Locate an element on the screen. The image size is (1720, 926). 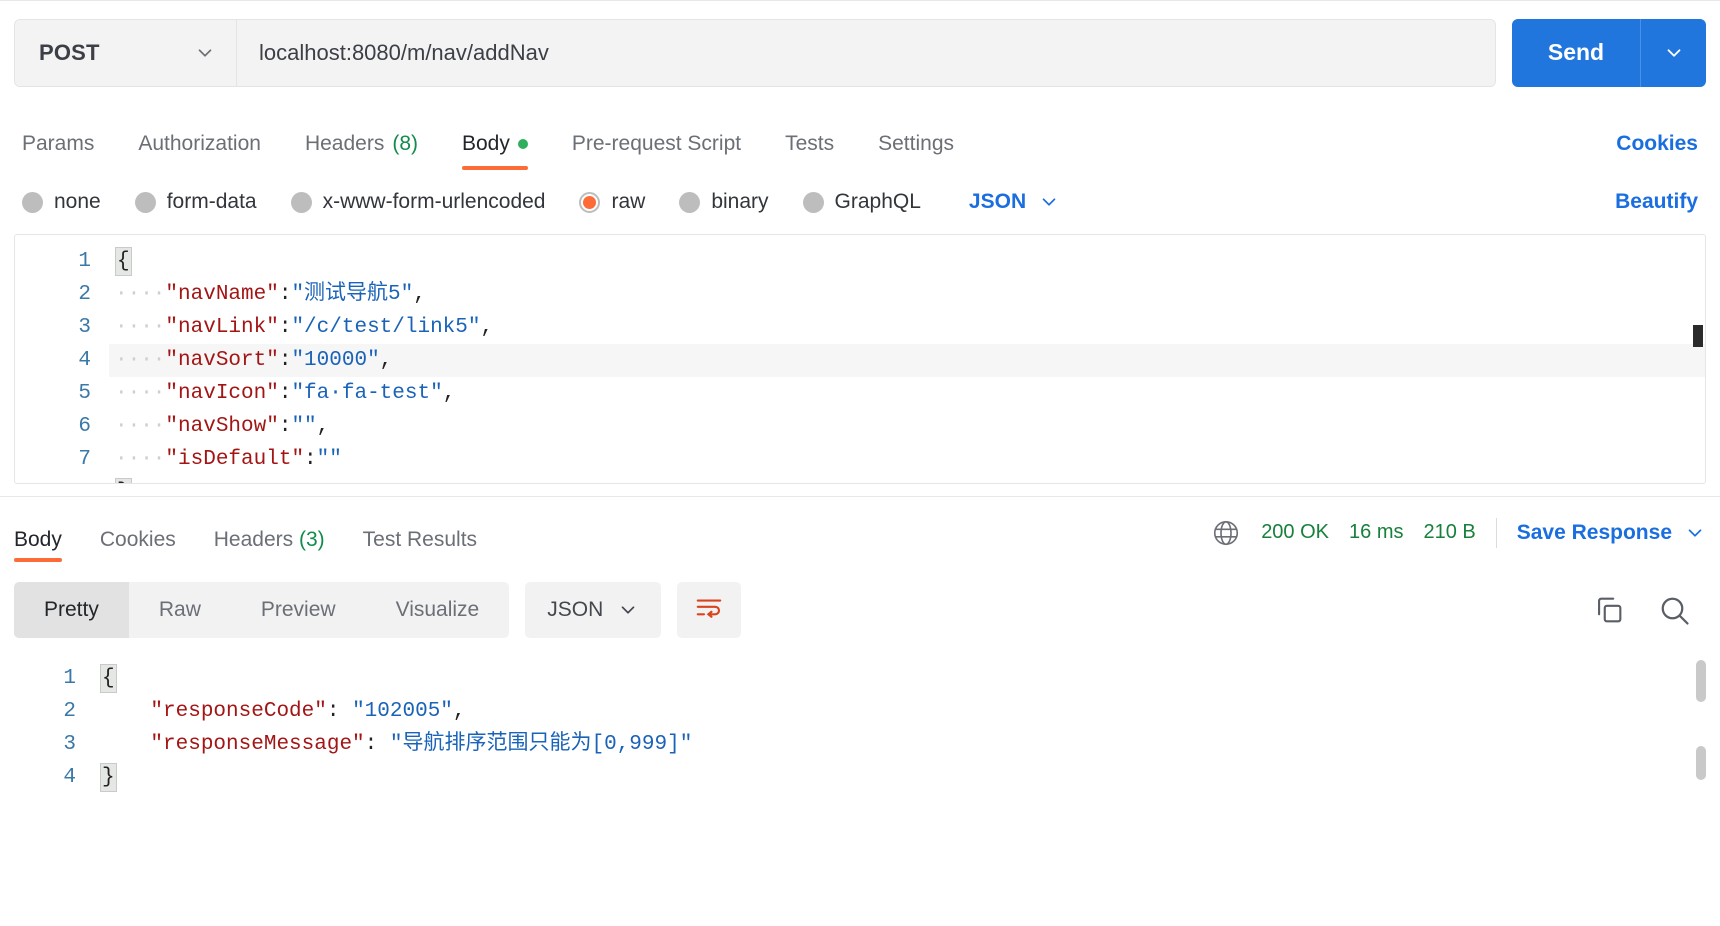
code-line: ····"navIcon":"fa·fa-test", is located at coordinates (907, 393).